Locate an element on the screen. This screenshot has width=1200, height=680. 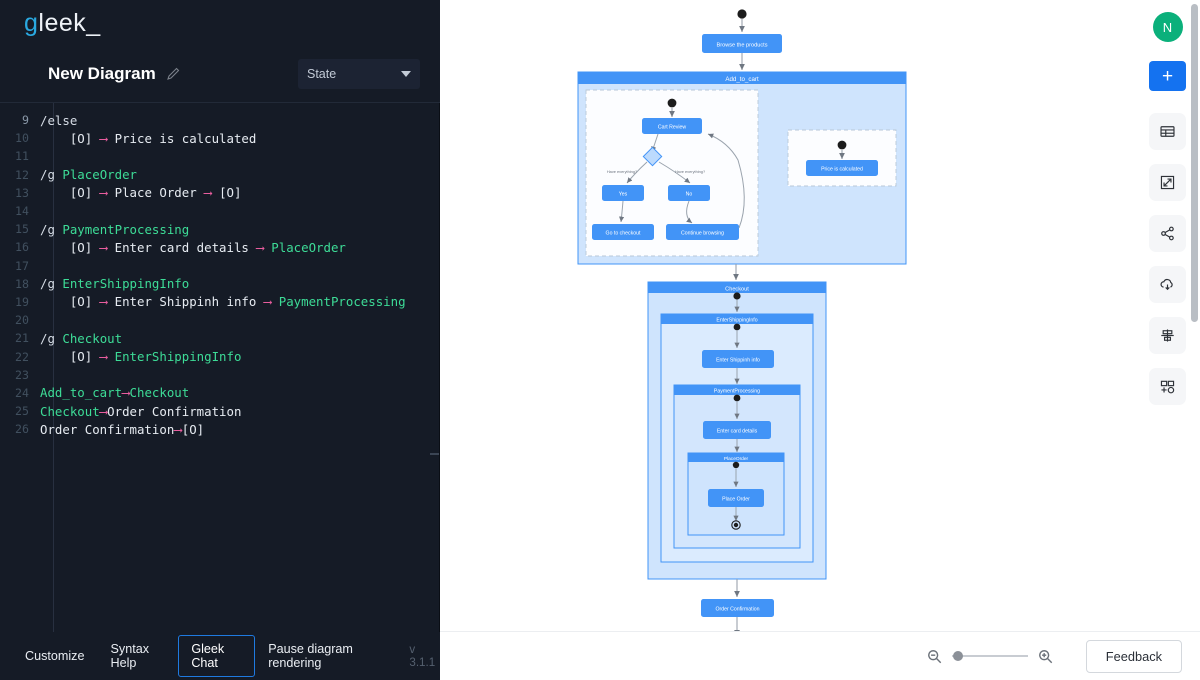
code-line: 11 is located at coordinates (220, 156).